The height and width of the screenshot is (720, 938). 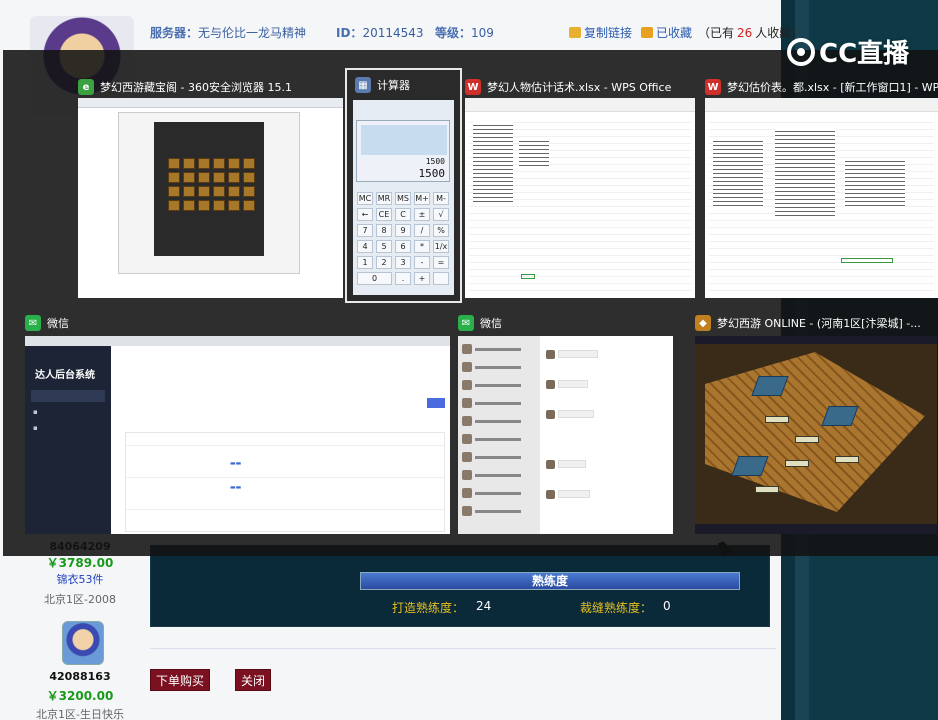 I want to click on cc-logo-icon, so click(x=801, y=51).